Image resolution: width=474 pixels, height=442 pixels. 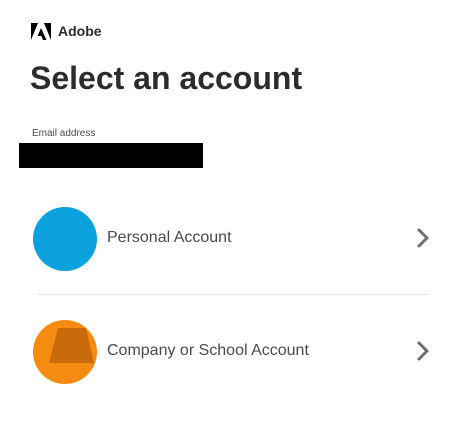 I want to click on personal-account-avatar, so click(x=65, y=239).